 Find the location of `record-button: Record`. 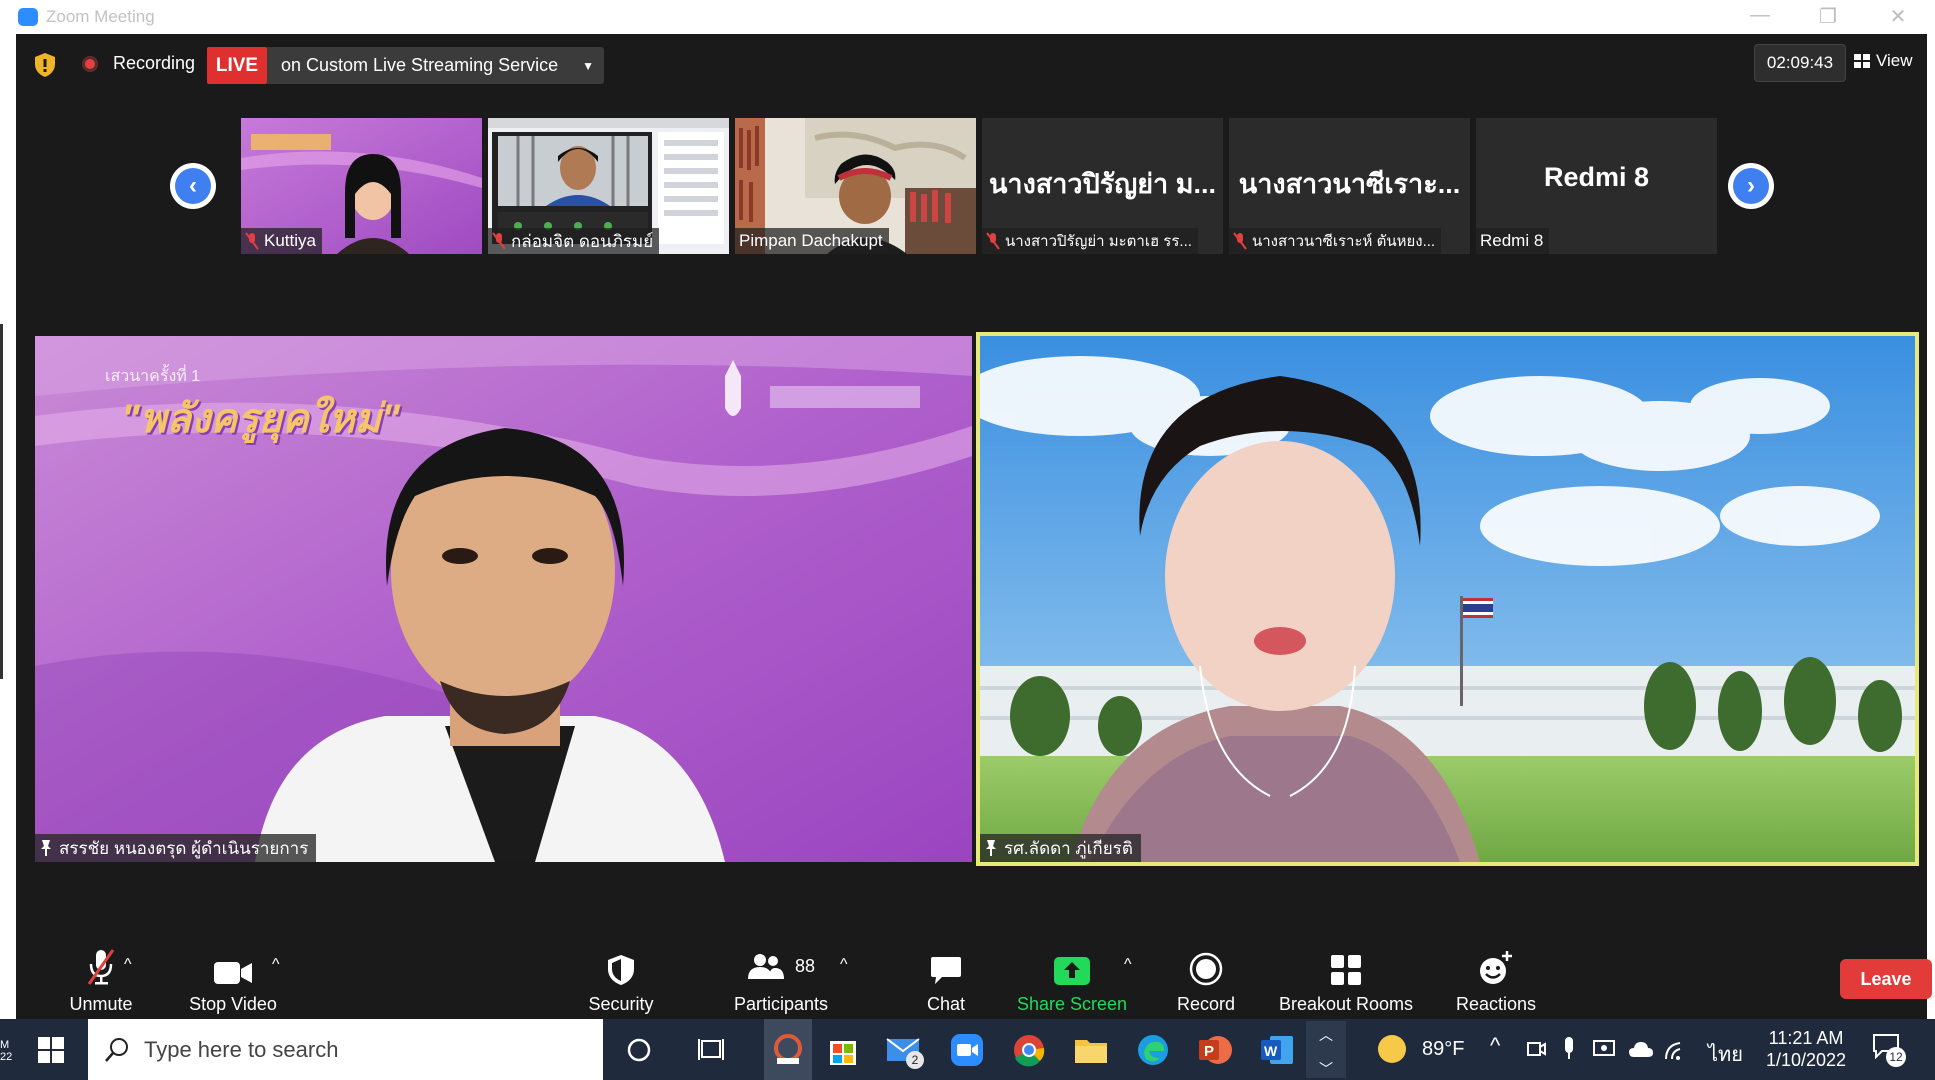

record-button: Record is located at coordinates (1206, 986).